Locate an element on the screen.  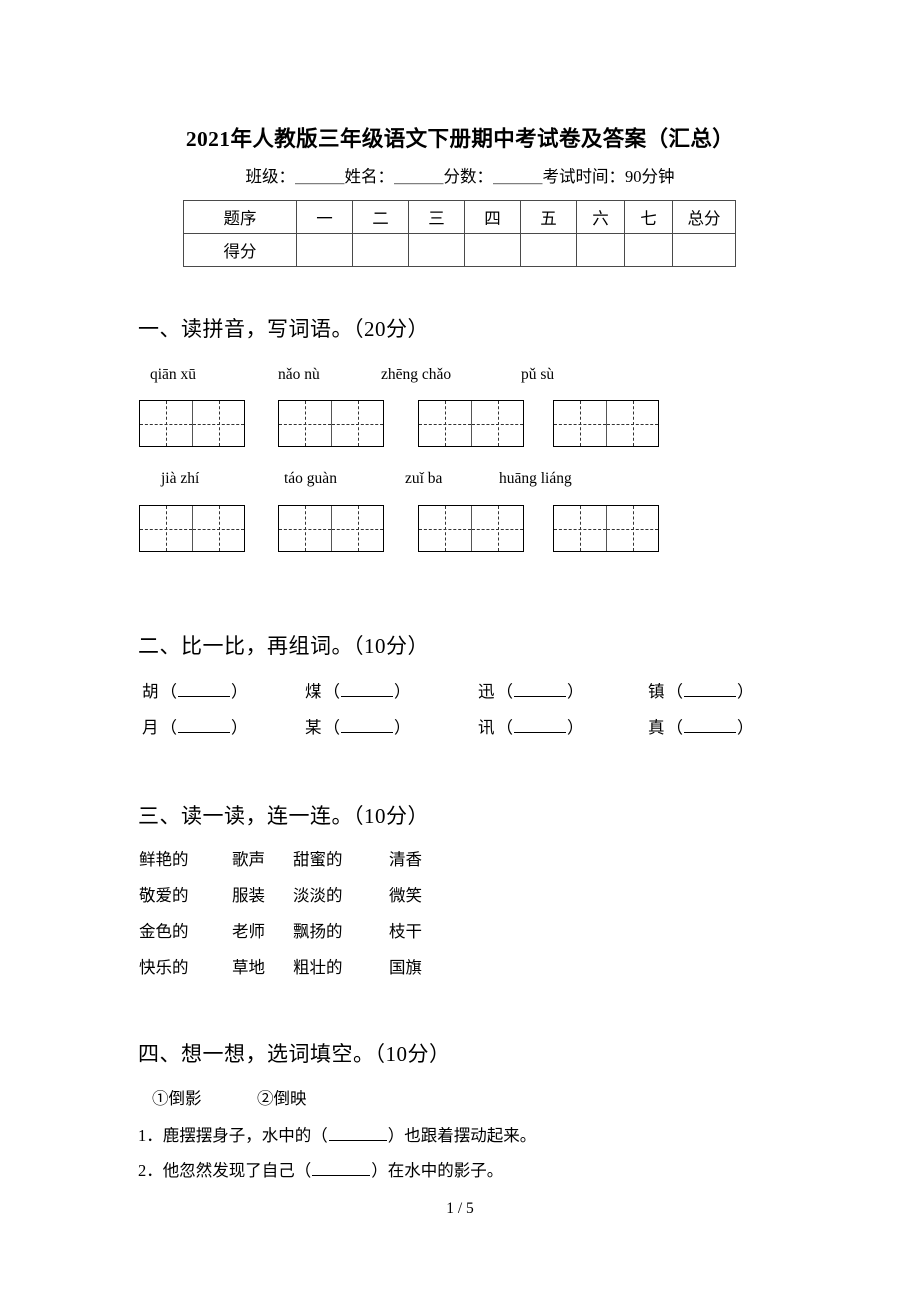
score-table-header-3: 三 is located at coordinates (436, 217).